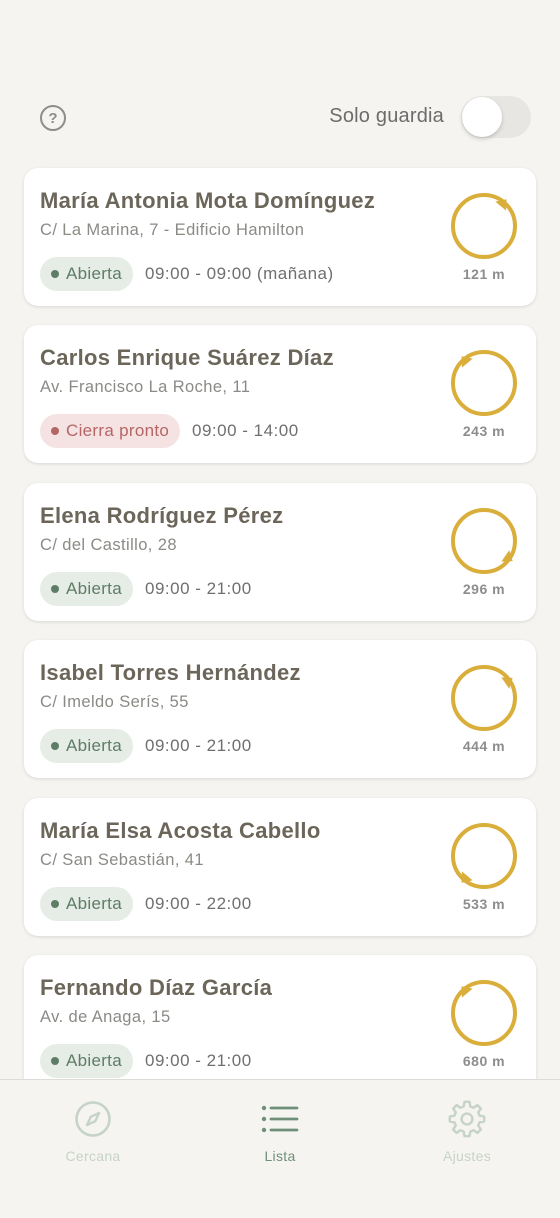 The width and height of the screenshot is (560, 1218). What do you see at coordinates (114, 702) in the screenshot?
I see `pharmacy-address: C/ Imeldo Serís, 55` at bounding box center [114, 702].